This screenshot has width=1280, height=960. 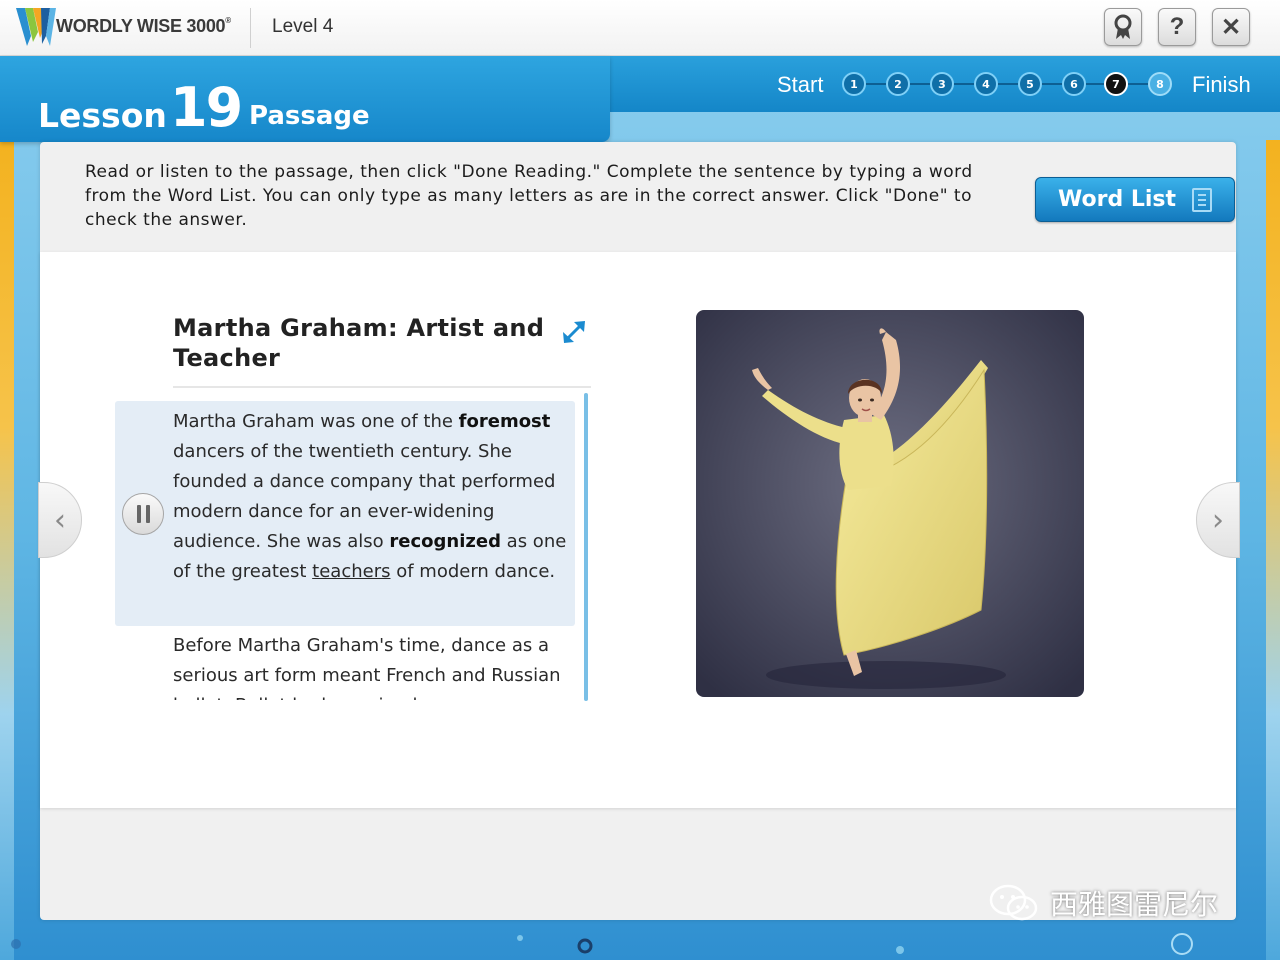 I want to click on progress-step-7: 7, so click(x=1116, y=84).